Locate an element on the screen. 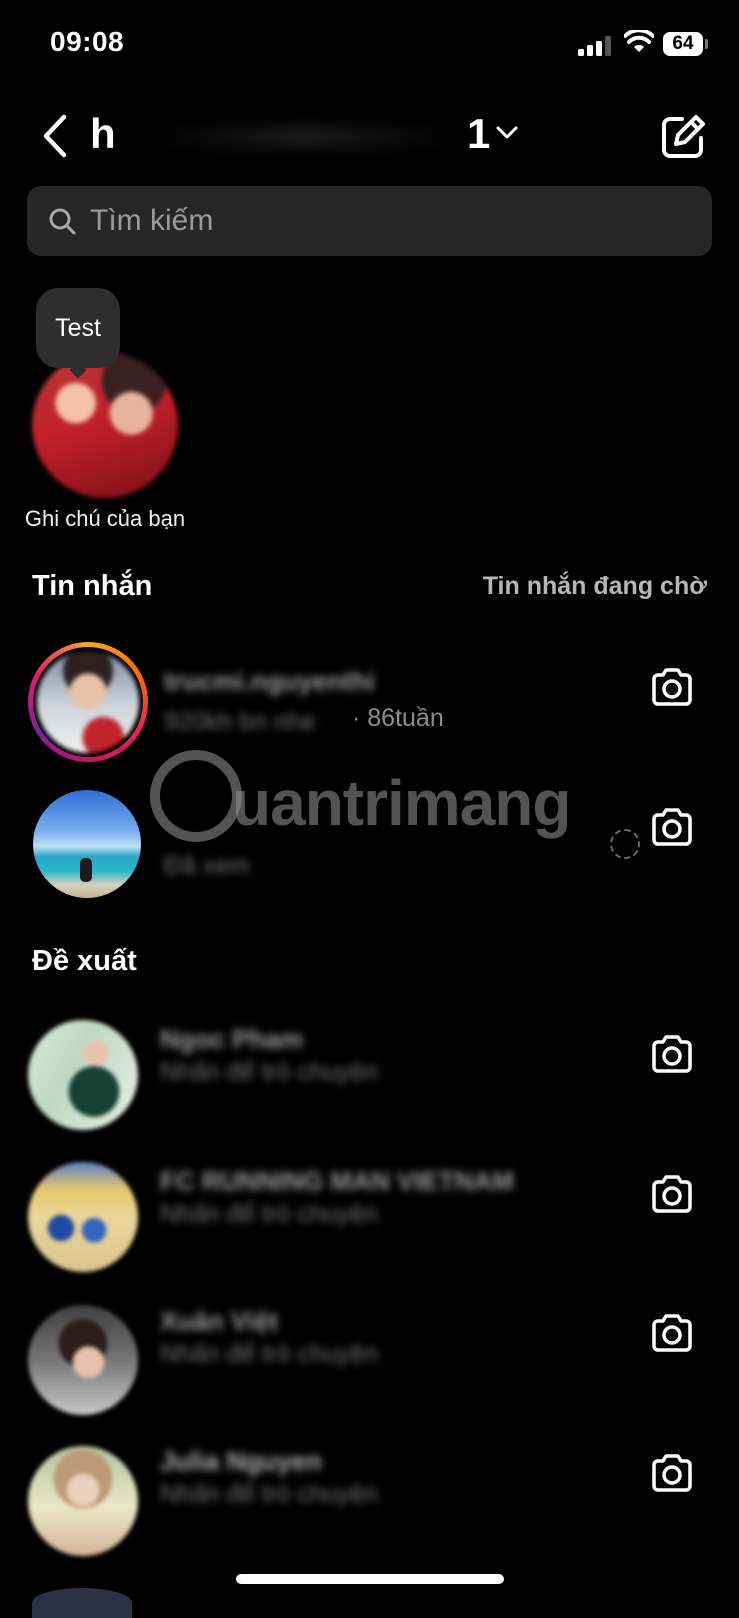 This screenshot has width=739, height=1618. username-redacted is located at coordinates (305, 137).